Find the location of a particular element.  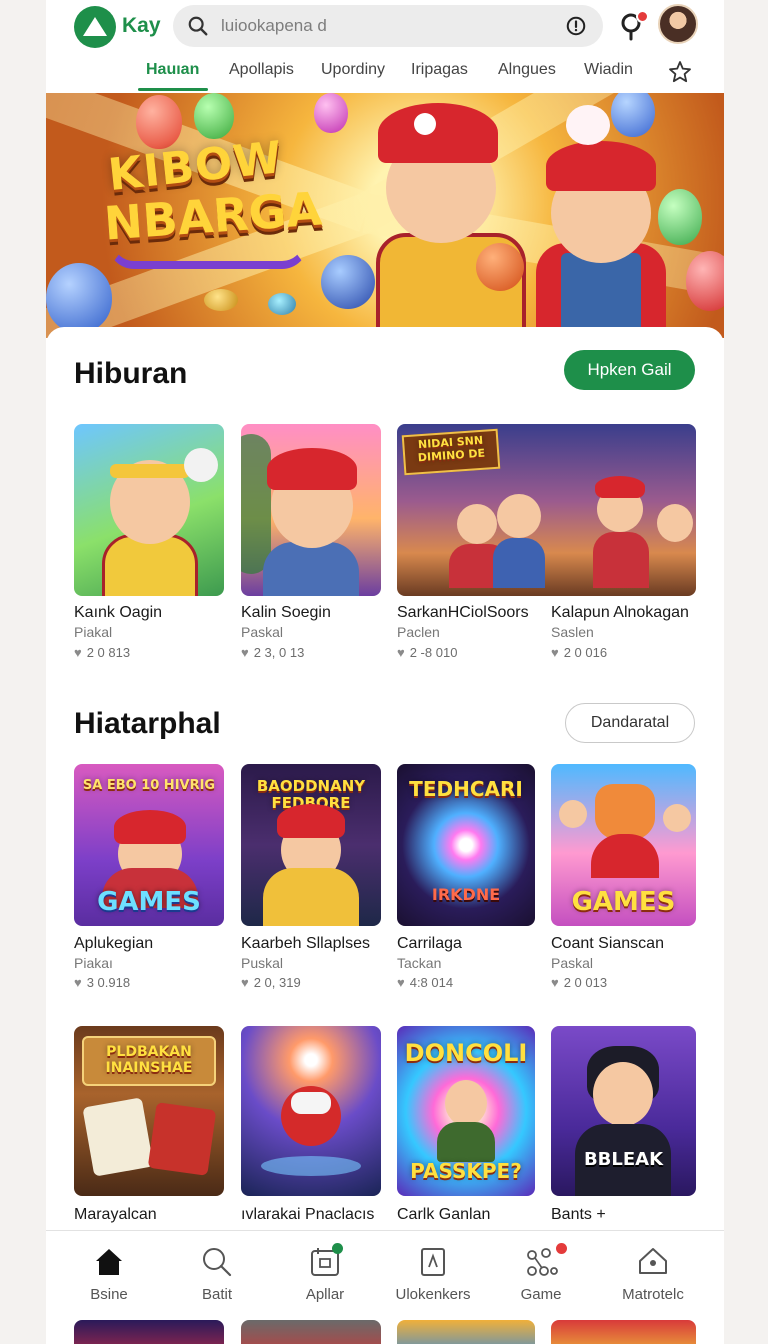

section-title-hiburan: Hiburan is located at coordinates (131, 373).